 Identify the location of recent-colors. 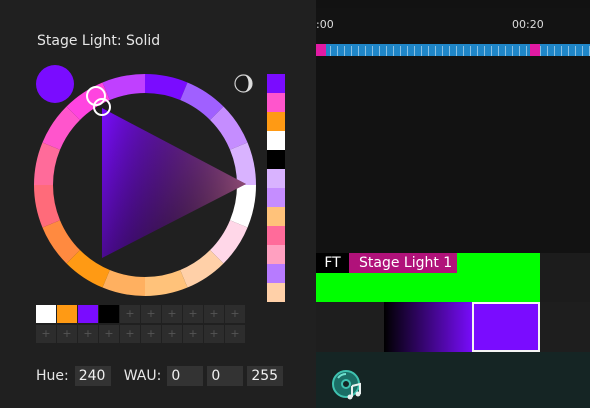
(276, 188).